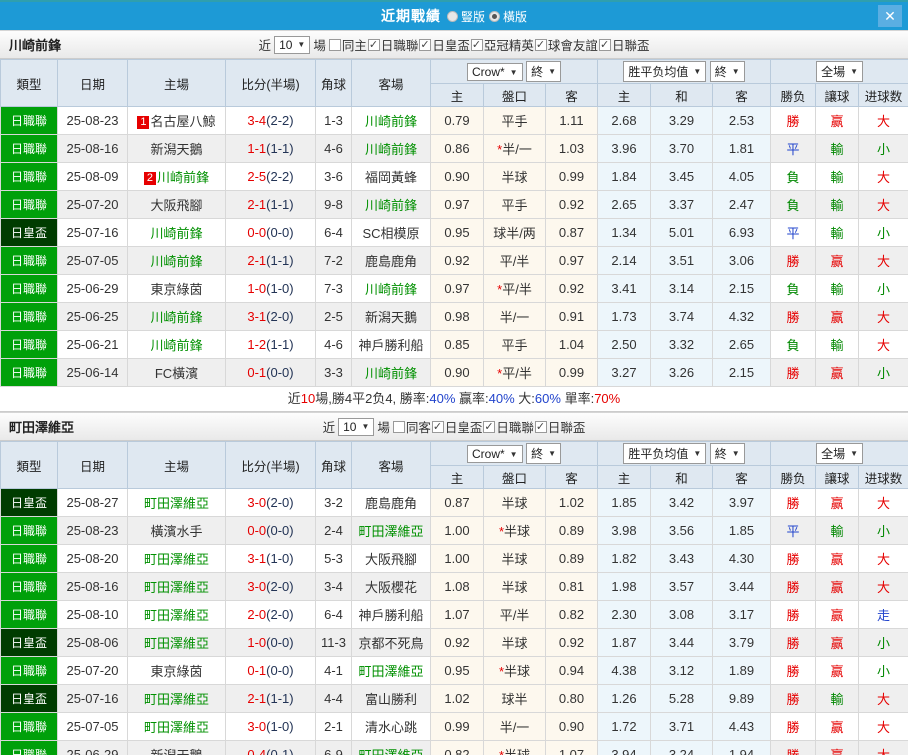  Describe the element at coordinates (514, 95) in the screenshot. I see `sub-header-handicap: 盤口` at that location.